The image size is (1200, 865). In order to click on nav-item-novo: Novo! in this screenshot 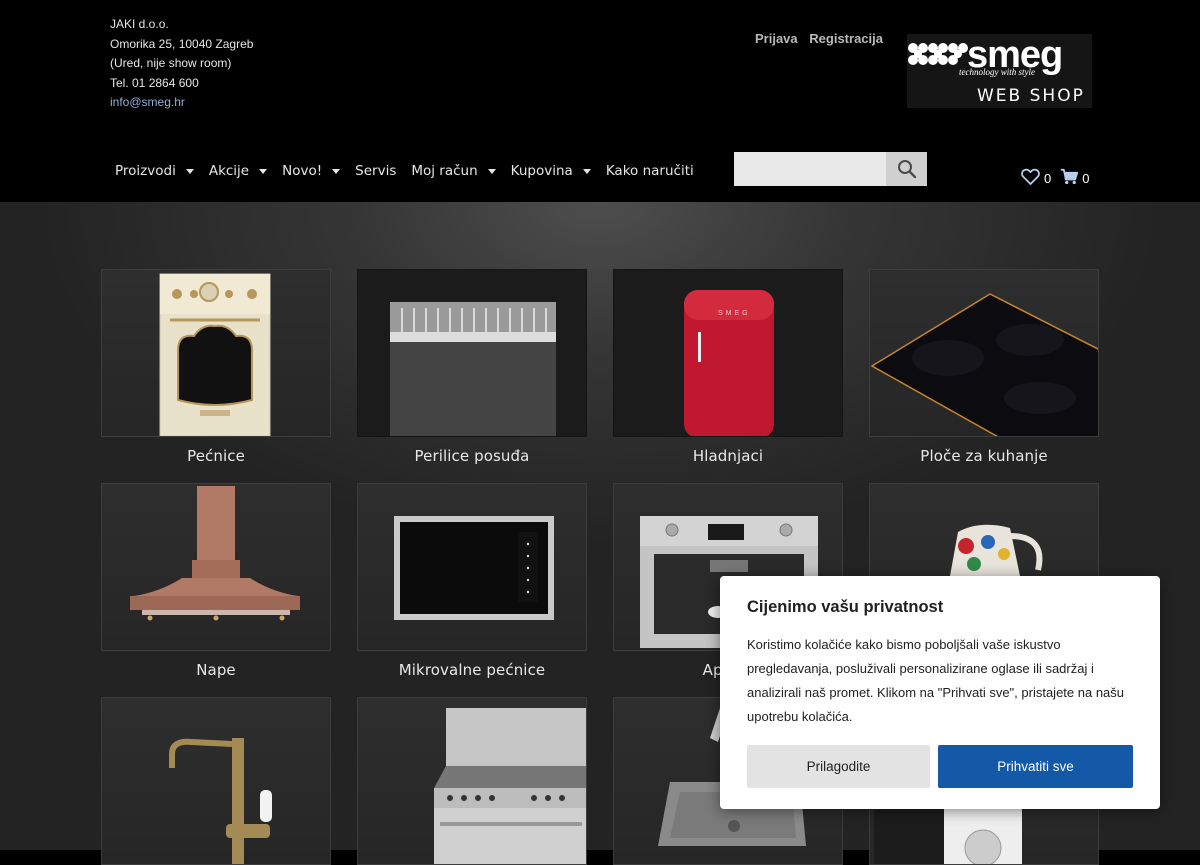, I will do `click(311, 171)`.